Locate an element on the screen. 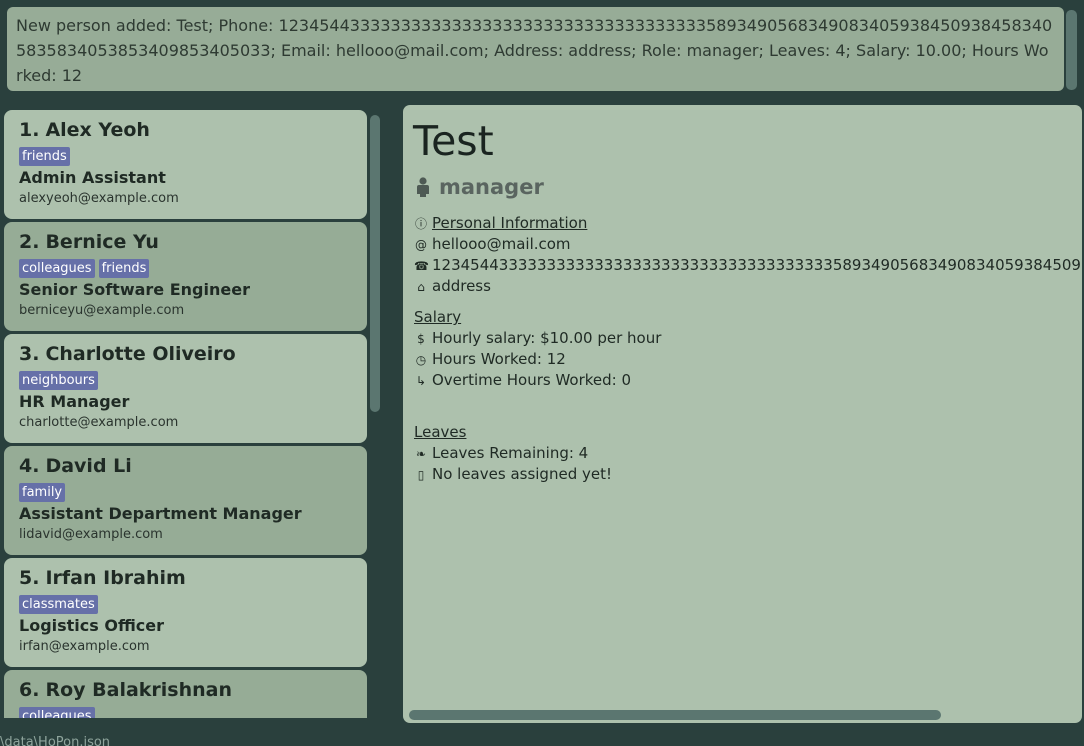 Image resolution: width=1084 pixels, height=746 pixels. overtime-hours: Overtime Hours Worked: 0 is located at coordinates (532, 380).